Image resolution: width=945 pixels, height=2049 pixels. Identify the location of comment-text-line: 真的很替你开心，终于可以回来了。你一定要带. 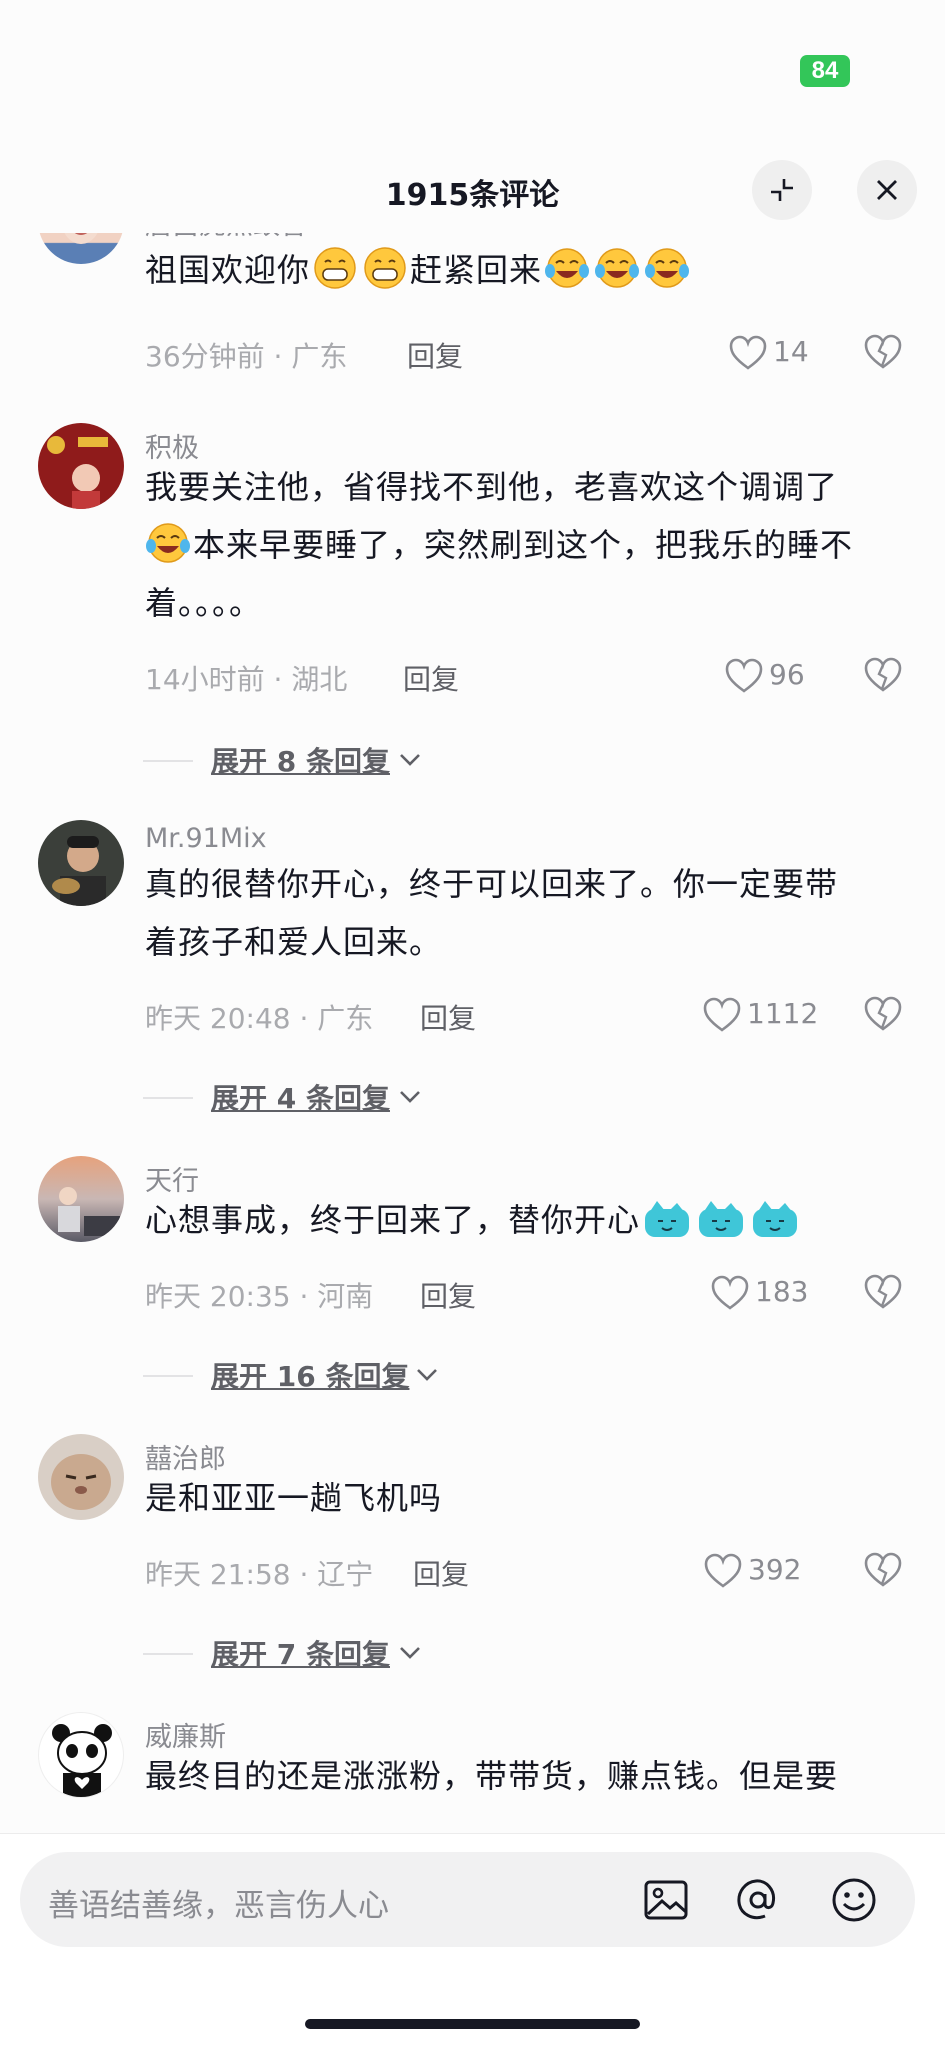
(492, 884).